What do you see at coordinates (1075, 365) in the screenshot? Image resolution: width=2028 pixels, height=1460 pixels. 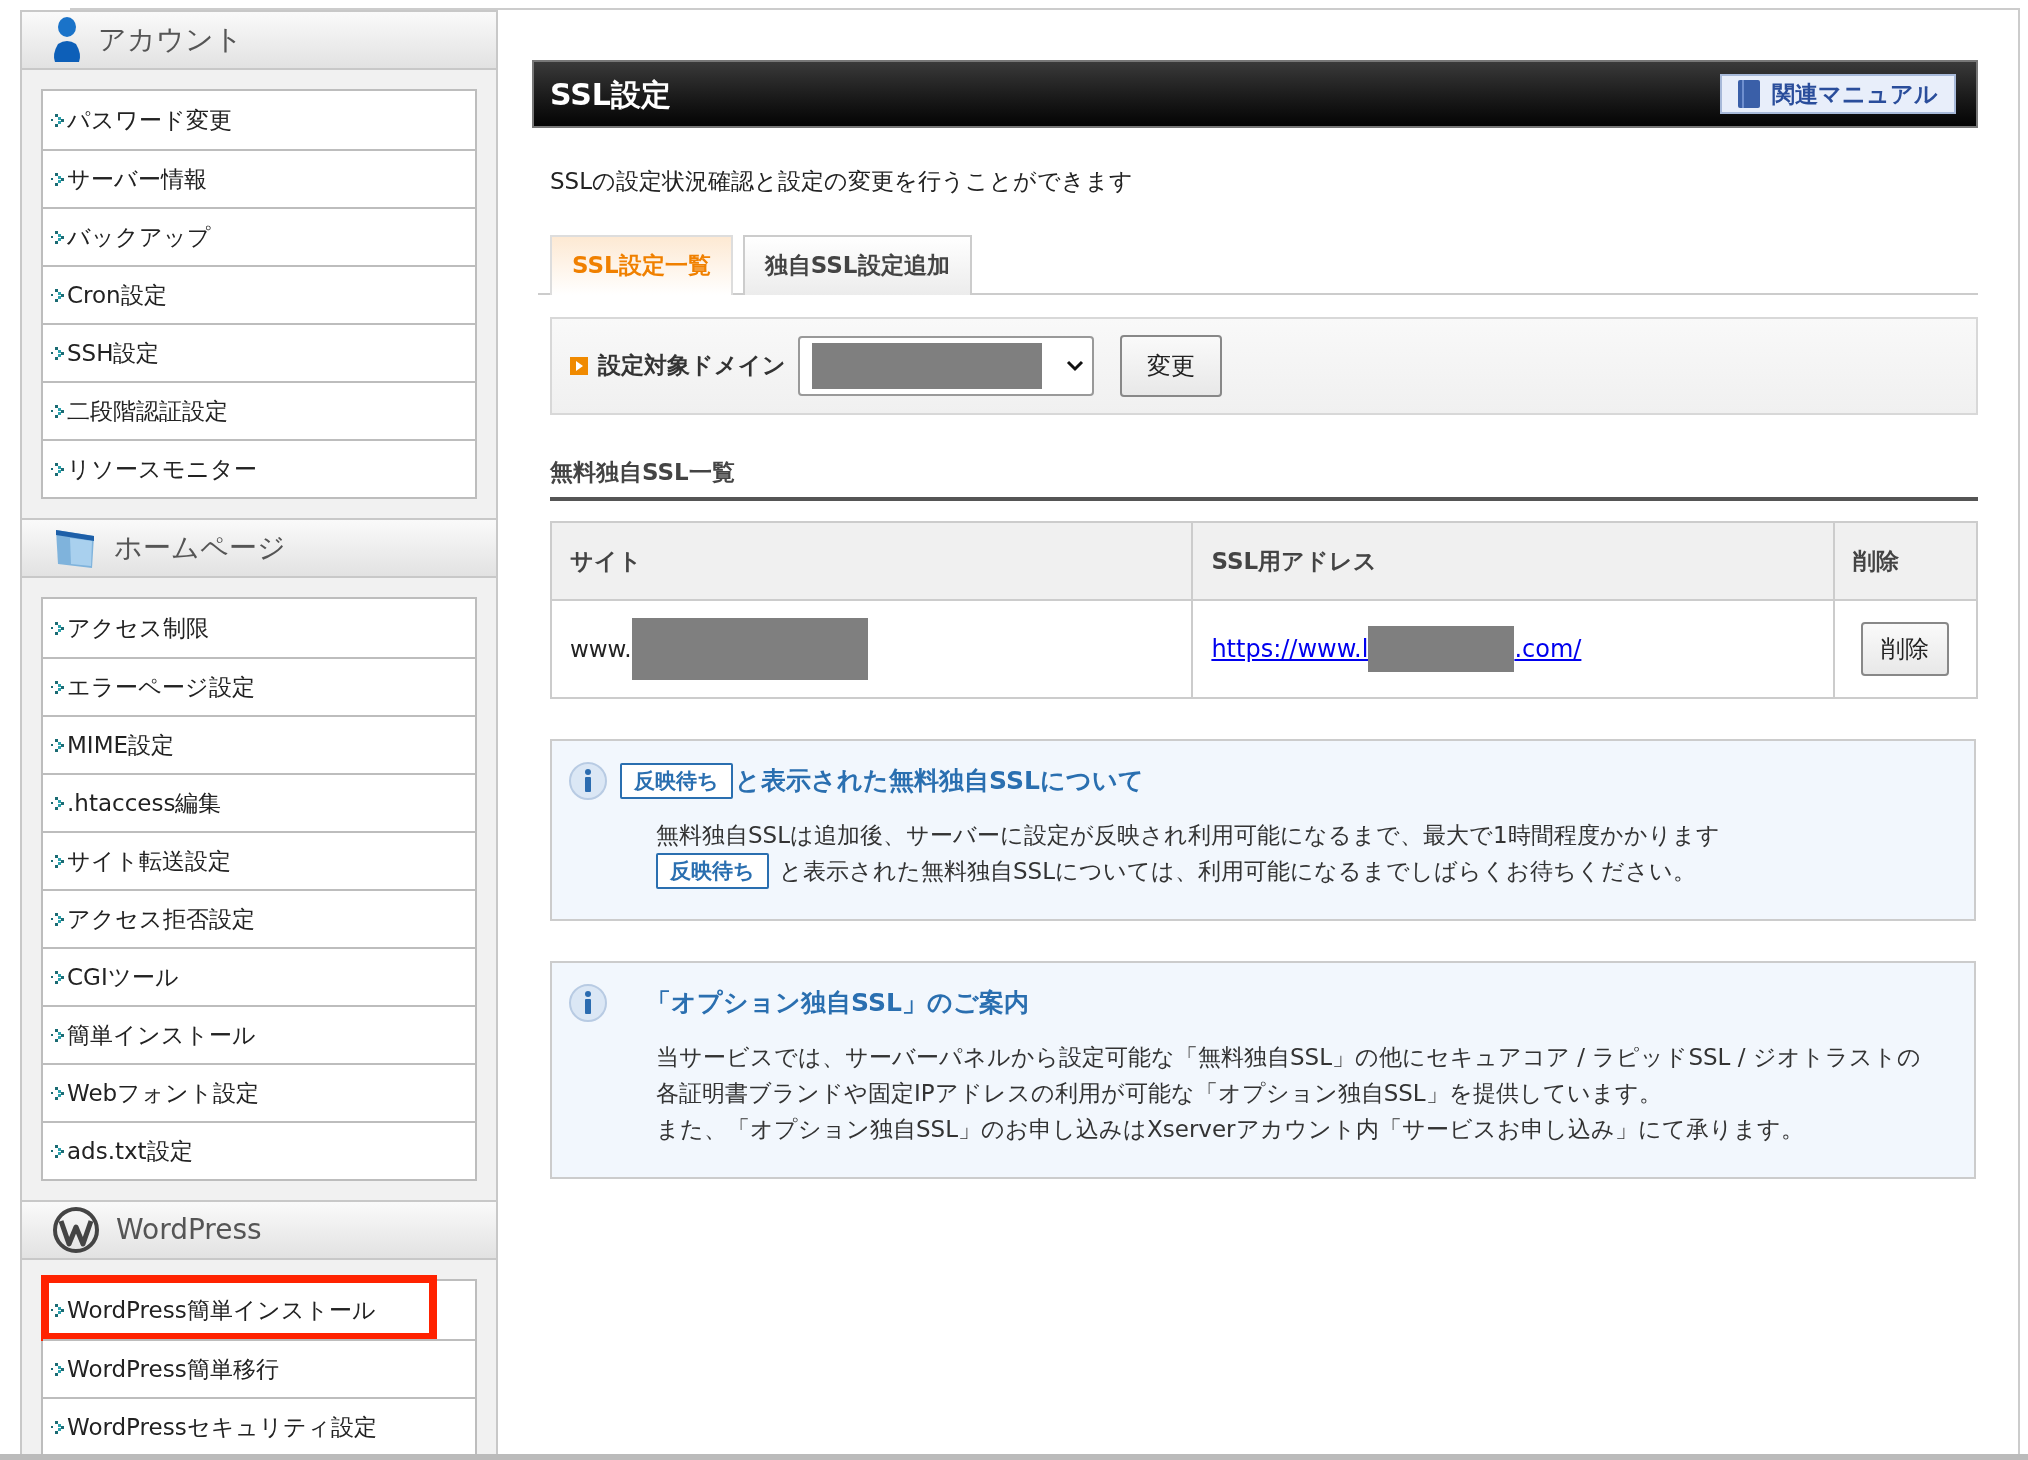 I see `chevron-down-icon` at bounding box center [1075, 365].